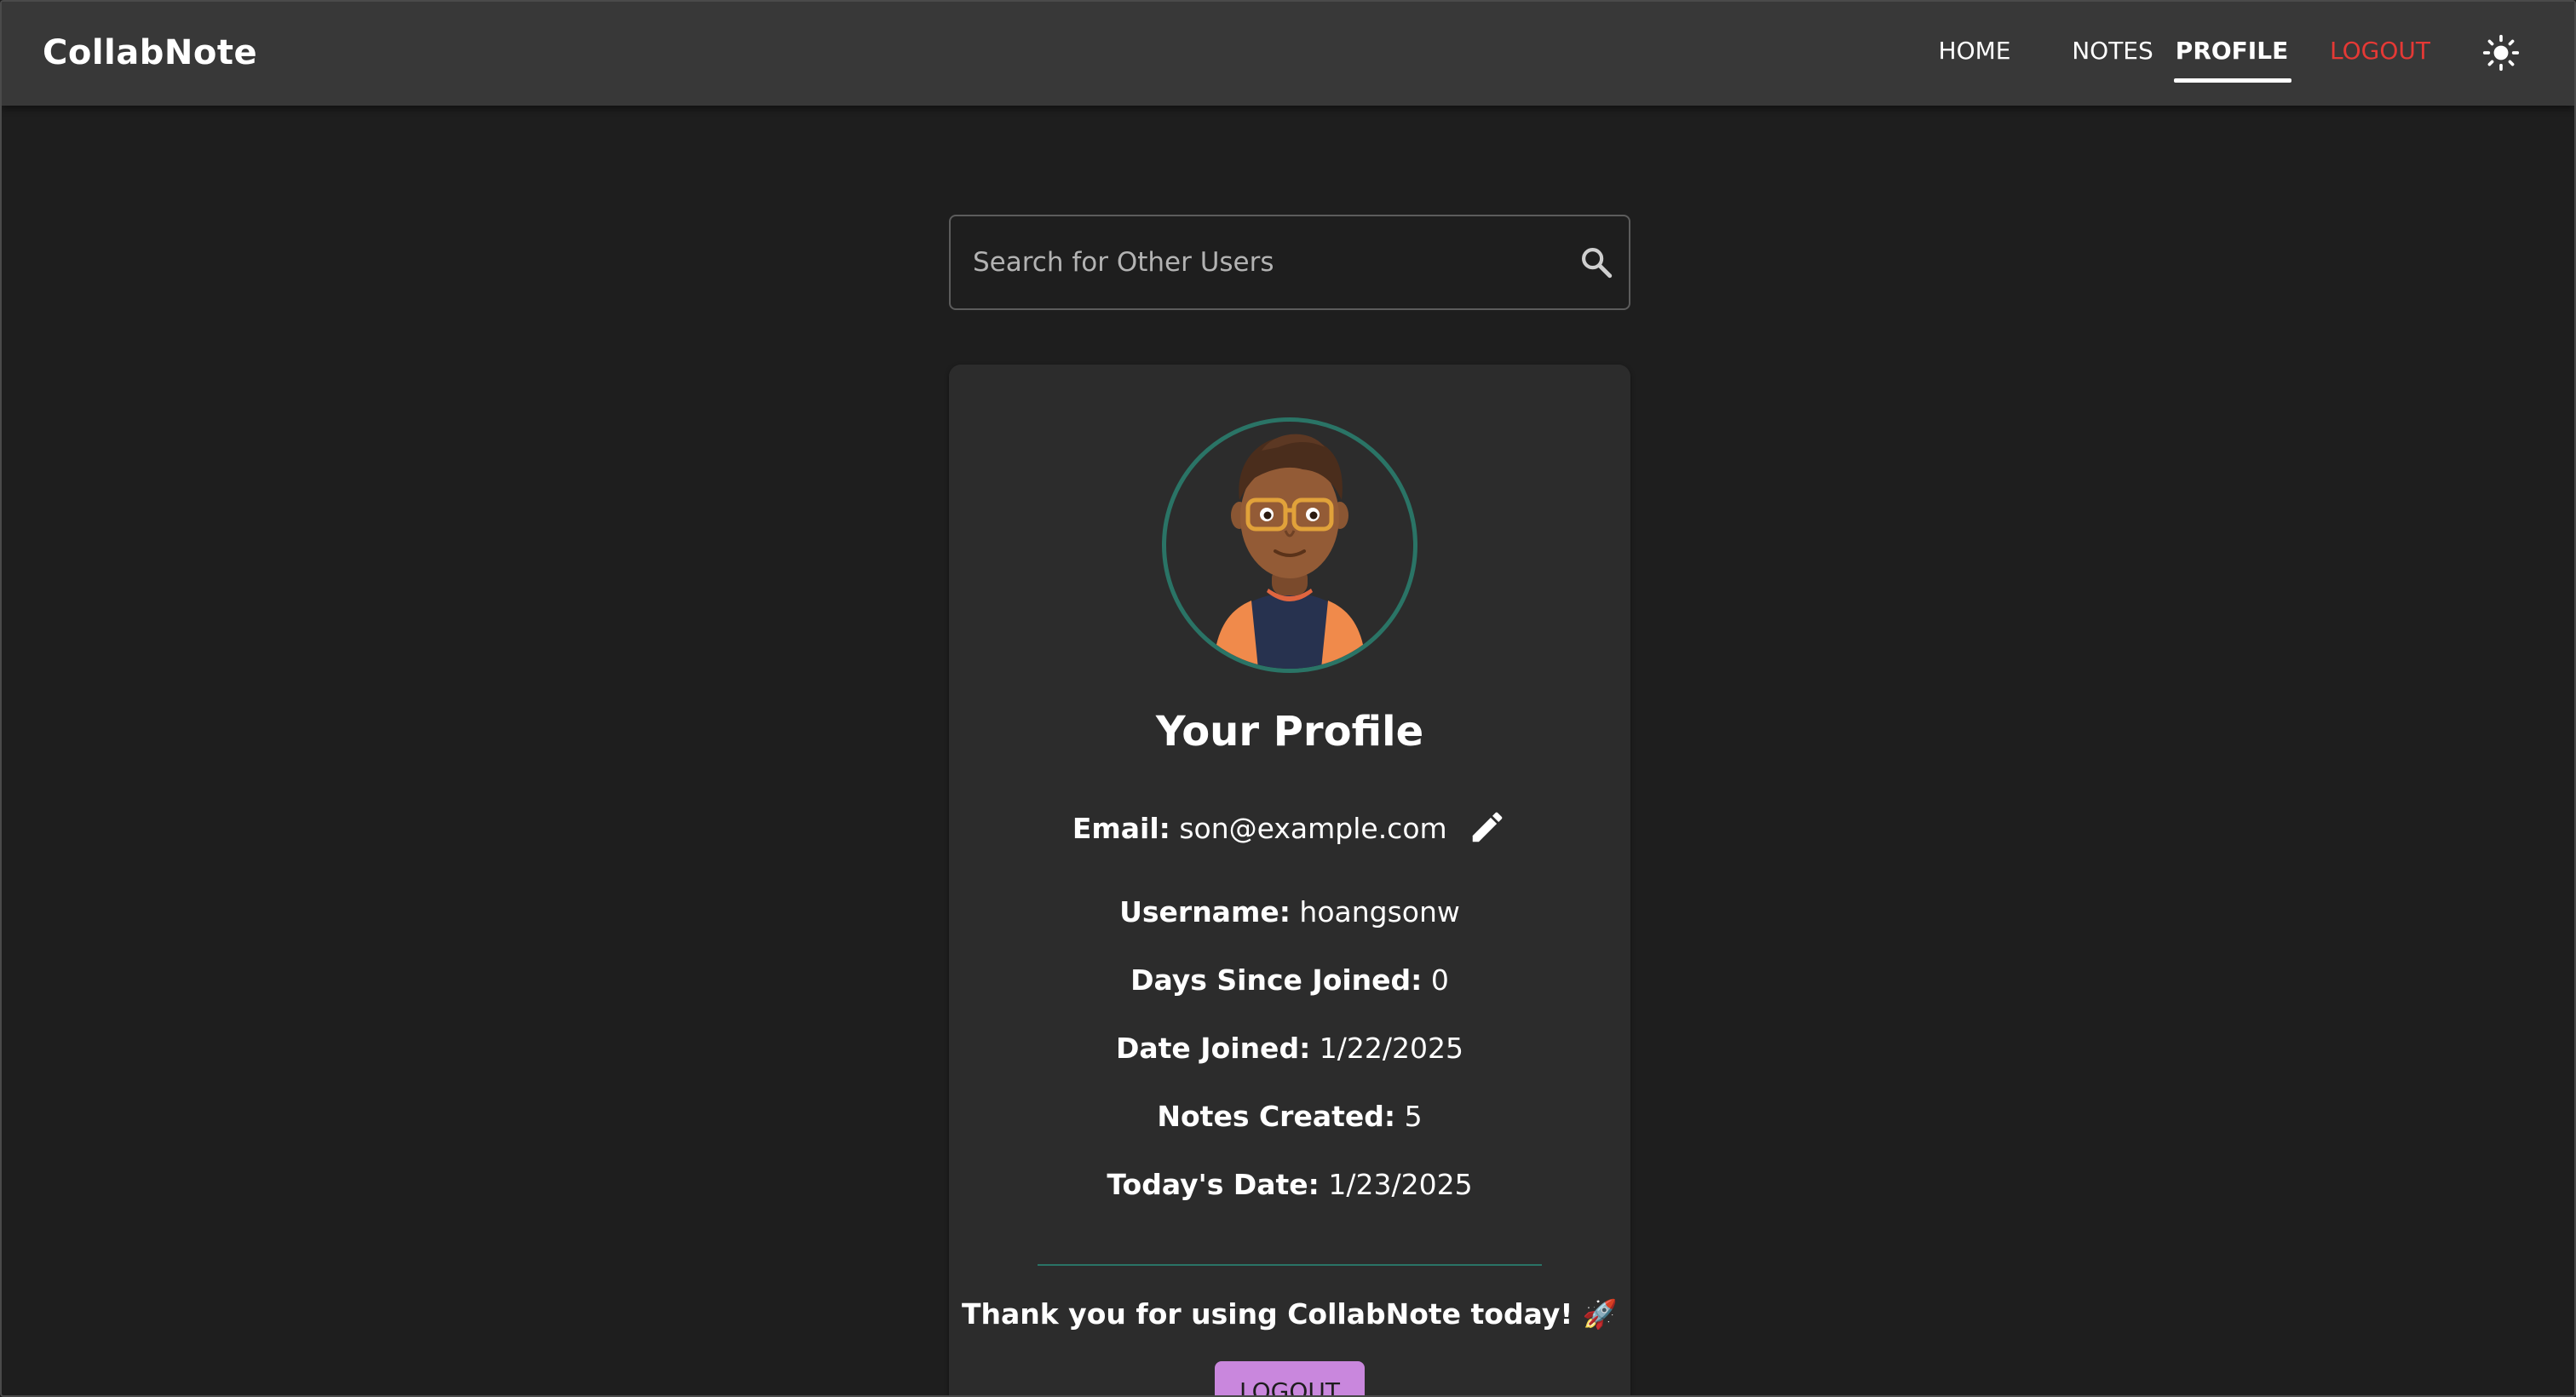 This screenshot has height=1397, width=2576. I want to click on avatar, so click(1289, 545).